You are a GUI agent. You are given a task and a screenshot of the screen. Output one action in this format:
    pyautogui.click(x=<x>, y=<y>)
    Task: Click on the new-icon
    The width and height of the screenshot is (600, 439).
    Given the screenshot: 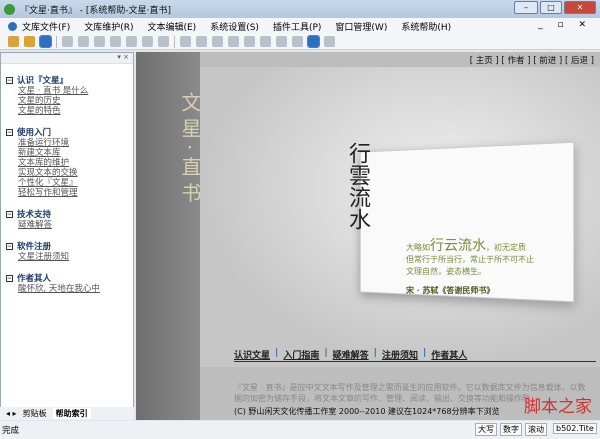 What is the action you would take?
    pyautogui.click(x=13, y=41)
    